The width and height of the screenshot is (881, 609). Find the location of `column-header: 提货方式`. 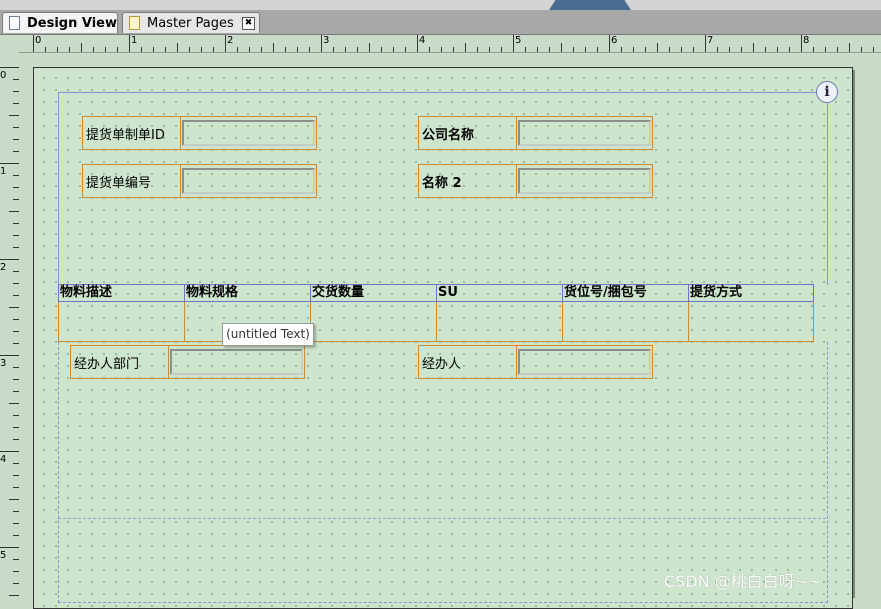

column-header: 提货方式 is located at coordinates (751, 293).